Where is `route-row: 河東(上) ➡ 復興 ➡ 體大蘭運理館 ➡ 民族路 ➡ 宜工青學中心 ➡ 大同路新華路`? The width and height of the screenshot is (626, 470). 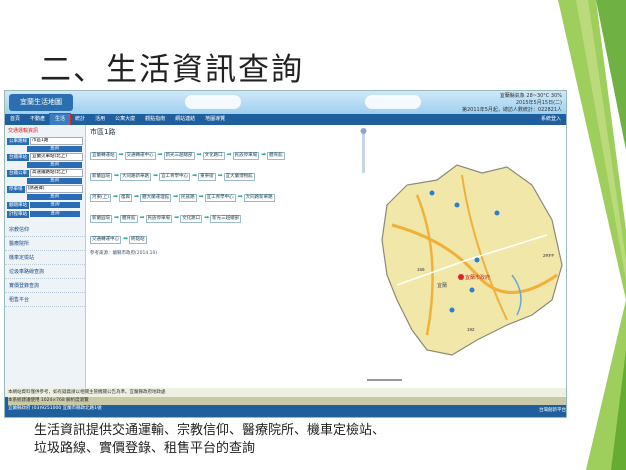
route-row: 河東(上) ➡ 復興 ➡ 體大蘭運理館 ➡ 民族路 ➡ 宜工青學中心 ➡ 大同路新華路 is located at coordinates (222, 193).